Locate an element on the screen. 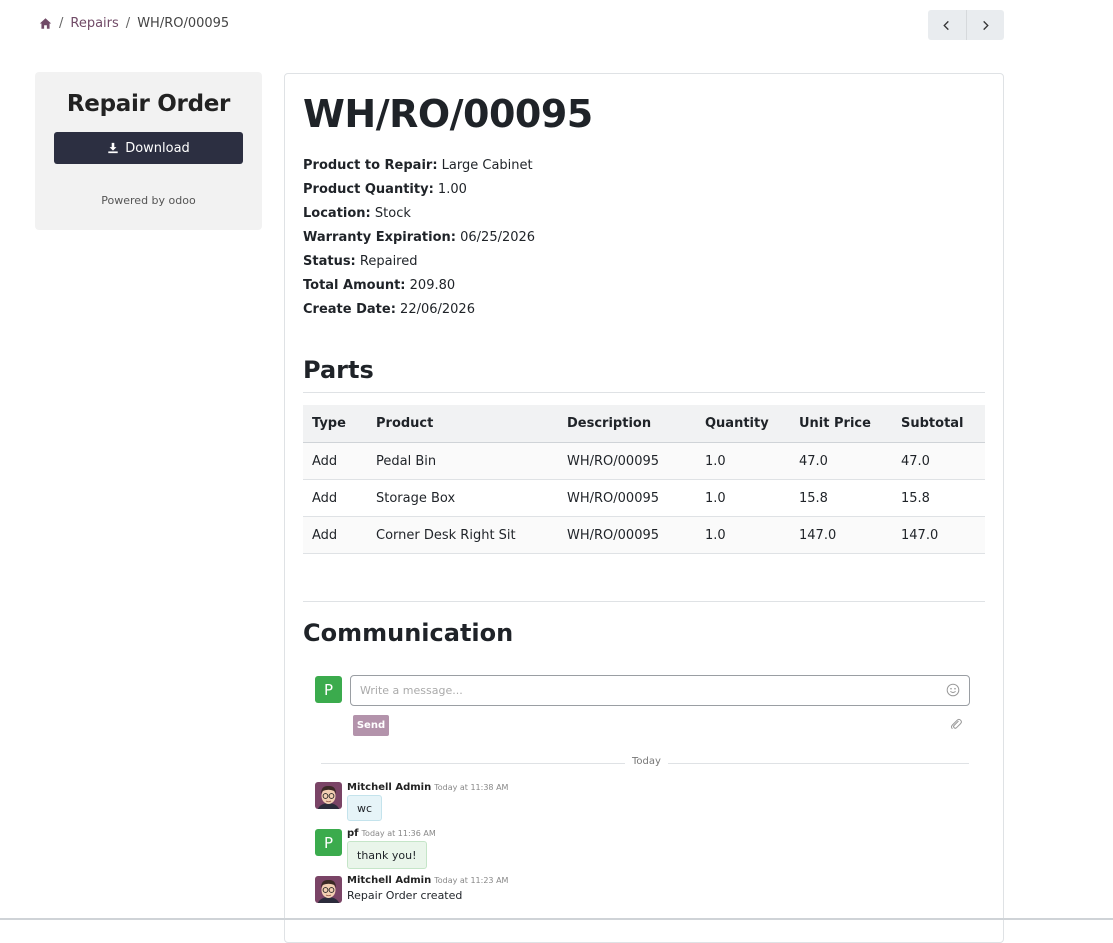 Image resolution: width=1113 pixels, height=943 pixels. author-name: pf is located at coordinates (353, 833).